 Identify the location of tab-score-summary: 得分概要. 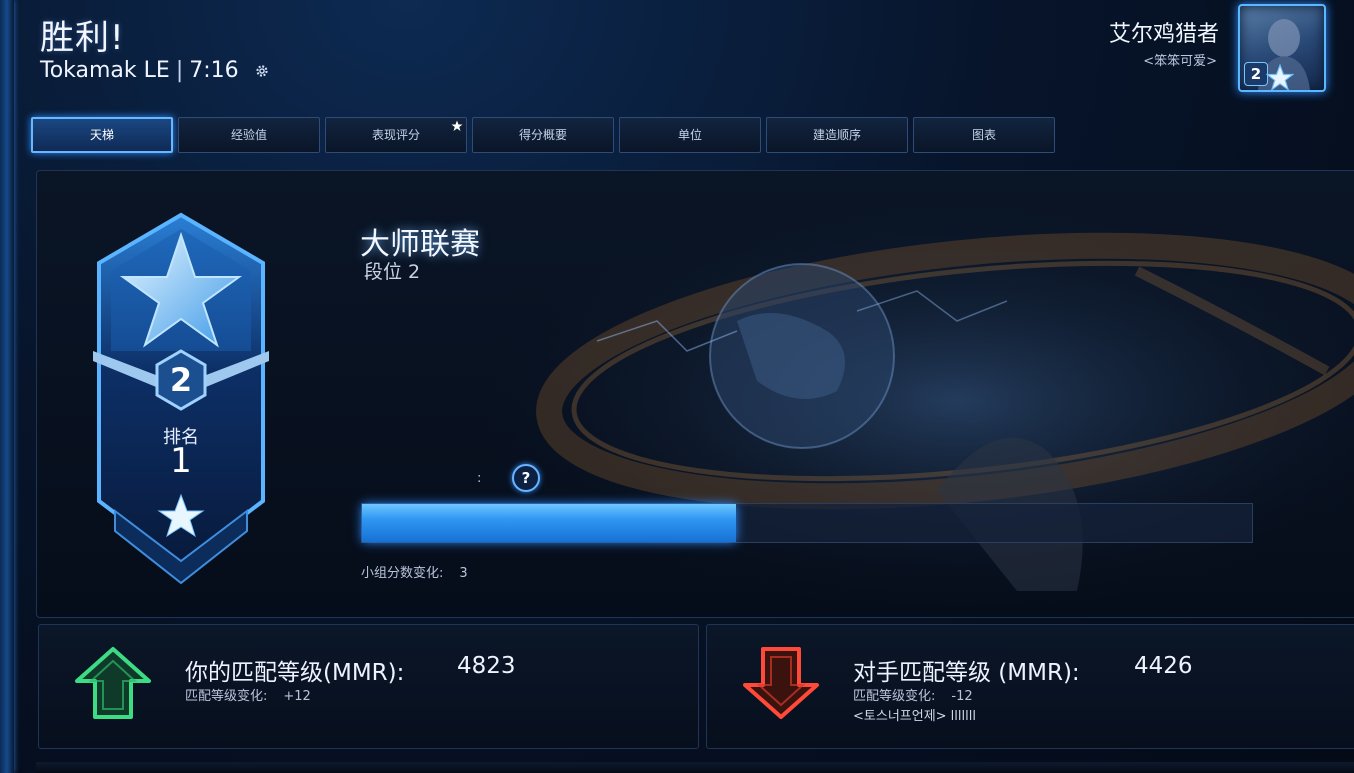
(543, 135).